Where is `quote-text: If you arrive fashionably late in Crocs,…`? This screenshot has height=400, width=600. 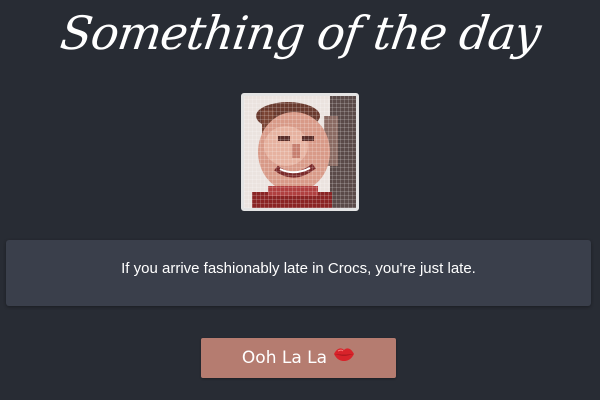 quote-text: If you arrive fashionably late in Crocs,… is located at coordinates (298, 268).